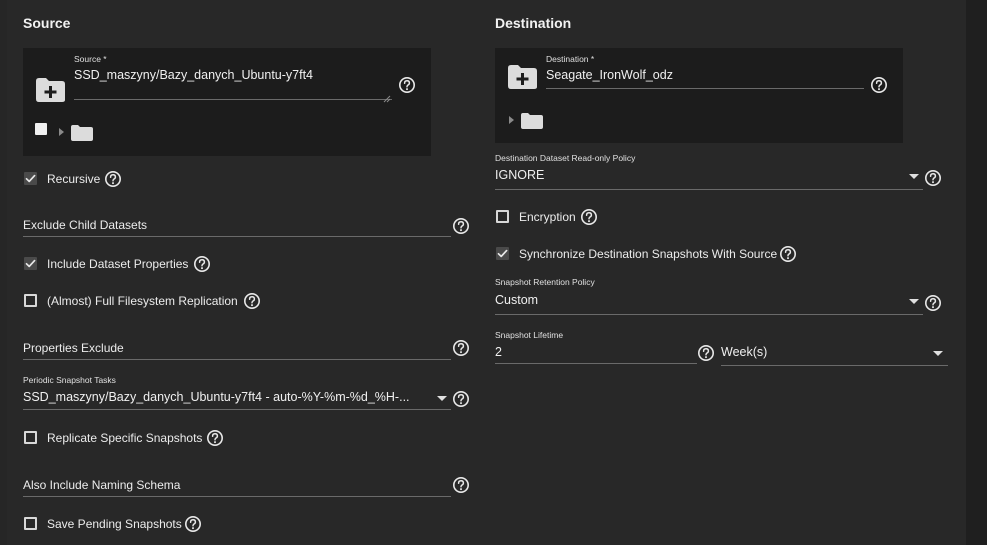 Image resolution: width=987 pixels, height=545 pixels. What do you see at coordinates (142, 301) in the screenshot?
I see `full-filesystem-replication-label: (Almost) Full Filesystem Replication` at bounding box center [142, 301].